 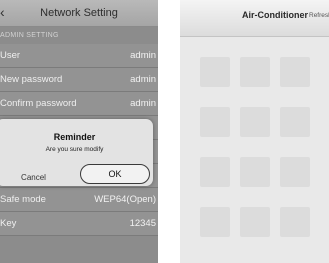 What do you see at coordinates (79, 224) in the screenshot?
I see `key-row: Key 12345` at bounding box center [79, 224].